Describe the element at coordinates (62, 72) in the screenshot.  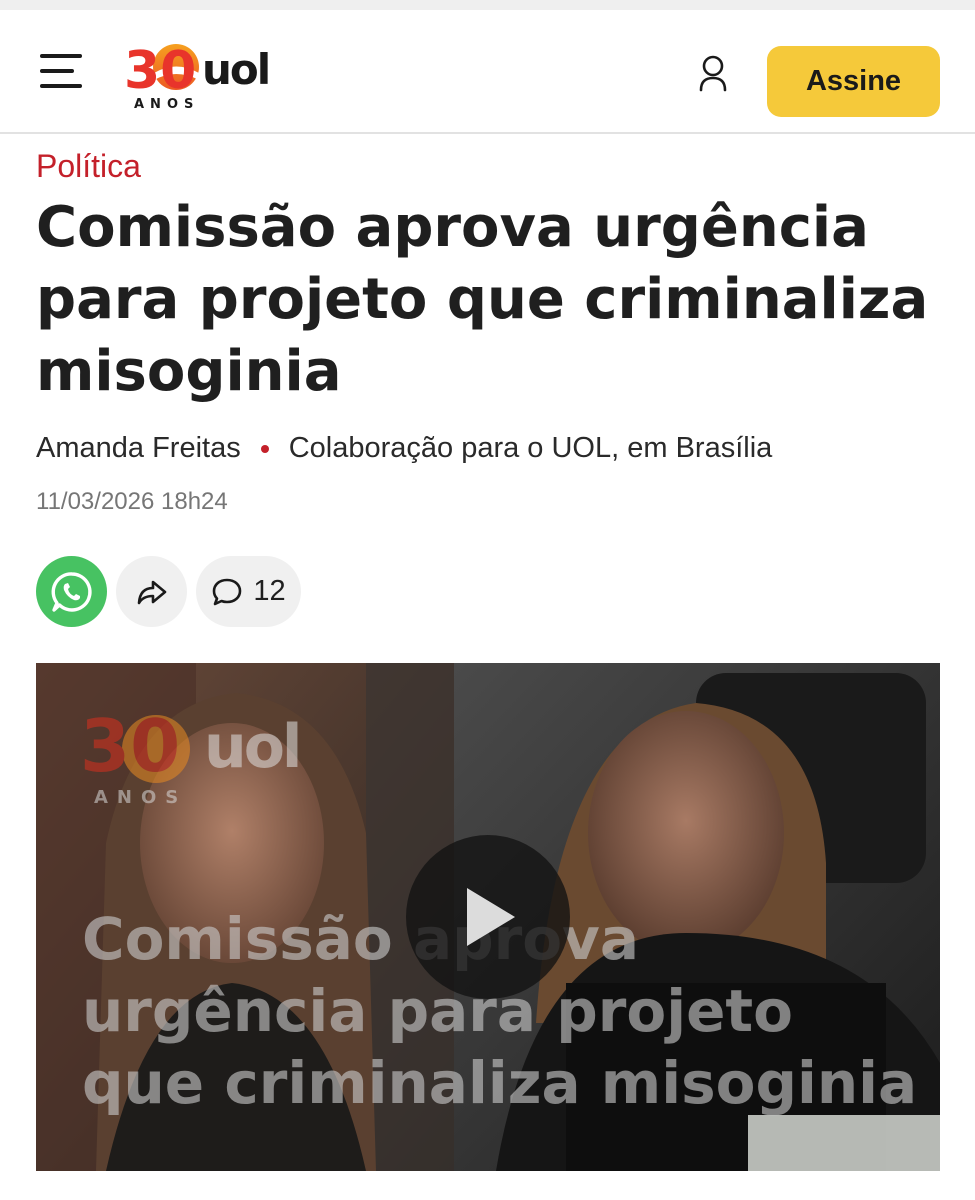
I see `menu-icon` at that location.